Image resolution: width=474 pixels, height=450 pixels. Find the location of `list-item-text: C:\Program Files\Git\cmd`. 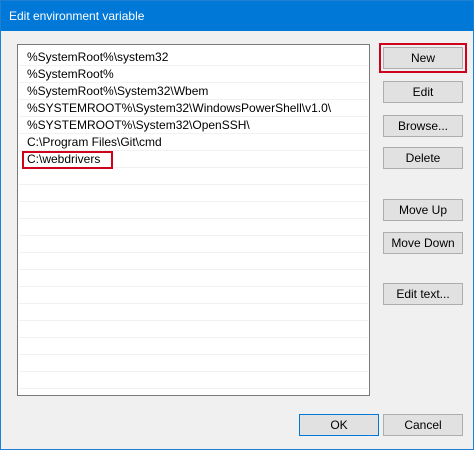

list-item-text: C:\Program Files\Git\cmd is located at coordinates (94, 142).